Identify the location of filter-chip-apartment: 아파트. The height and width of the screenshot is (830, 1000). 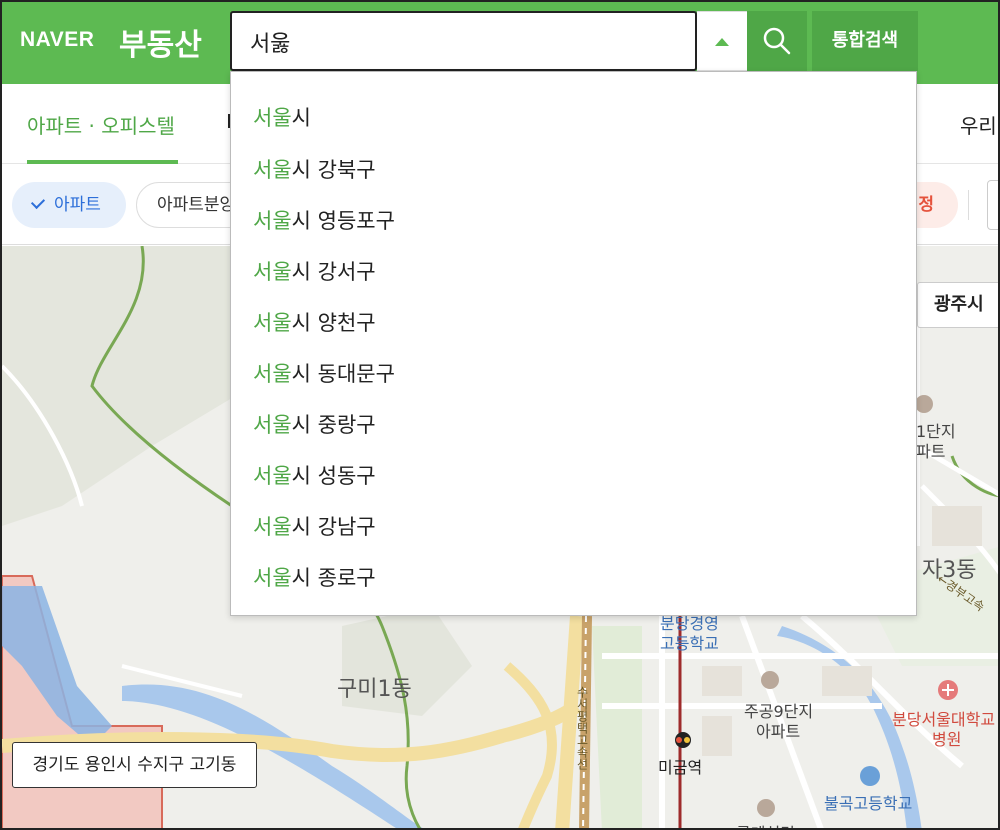
(69, 205).